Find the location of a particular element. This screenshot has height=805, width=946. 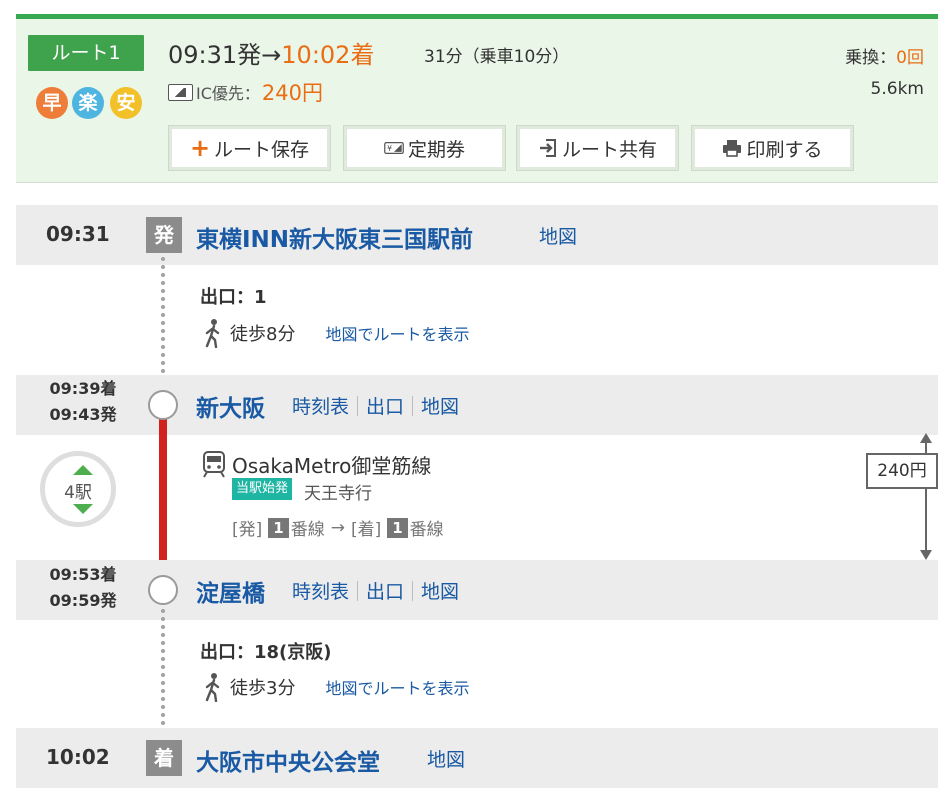

walk-duration: 徒歩3分 is located at coordinates (263, 688).